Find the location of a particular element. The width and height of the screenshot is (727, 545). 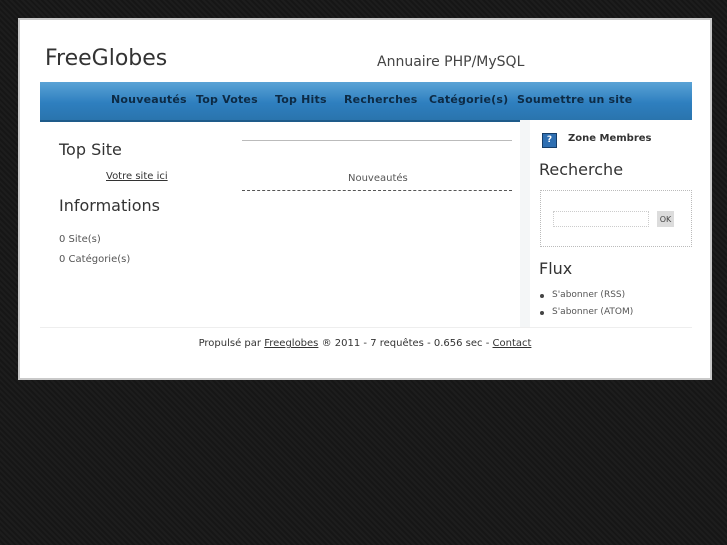

top-site-title: Top Site is located at coordinates (90, 149).